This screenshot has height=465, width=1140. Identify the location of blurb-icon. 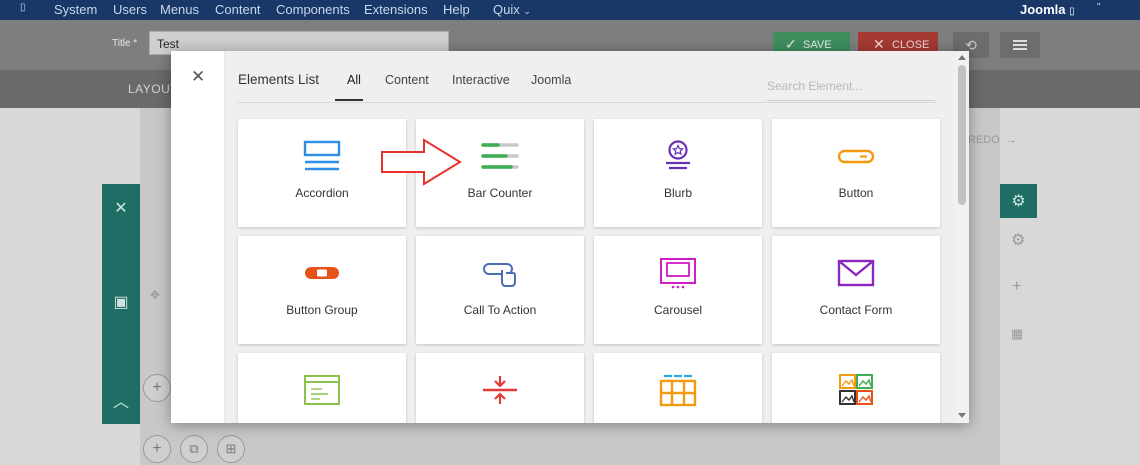
(678, 155).